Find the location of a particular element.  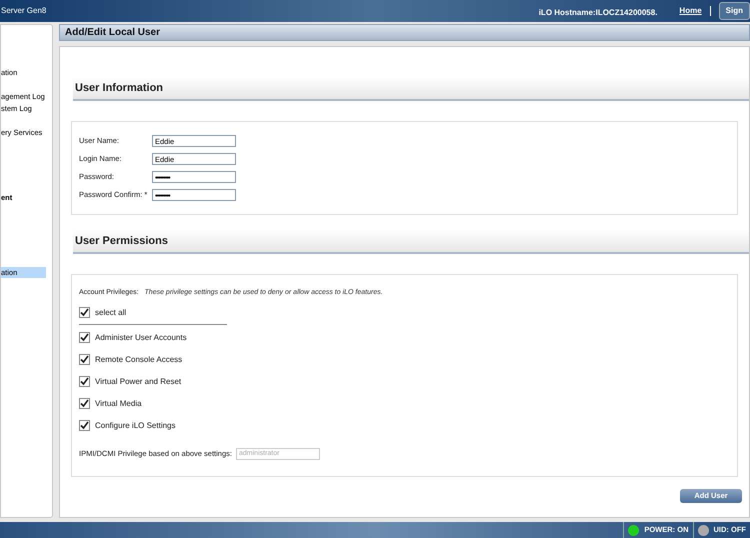

home-link: Home is located at coordinates (690, 11).